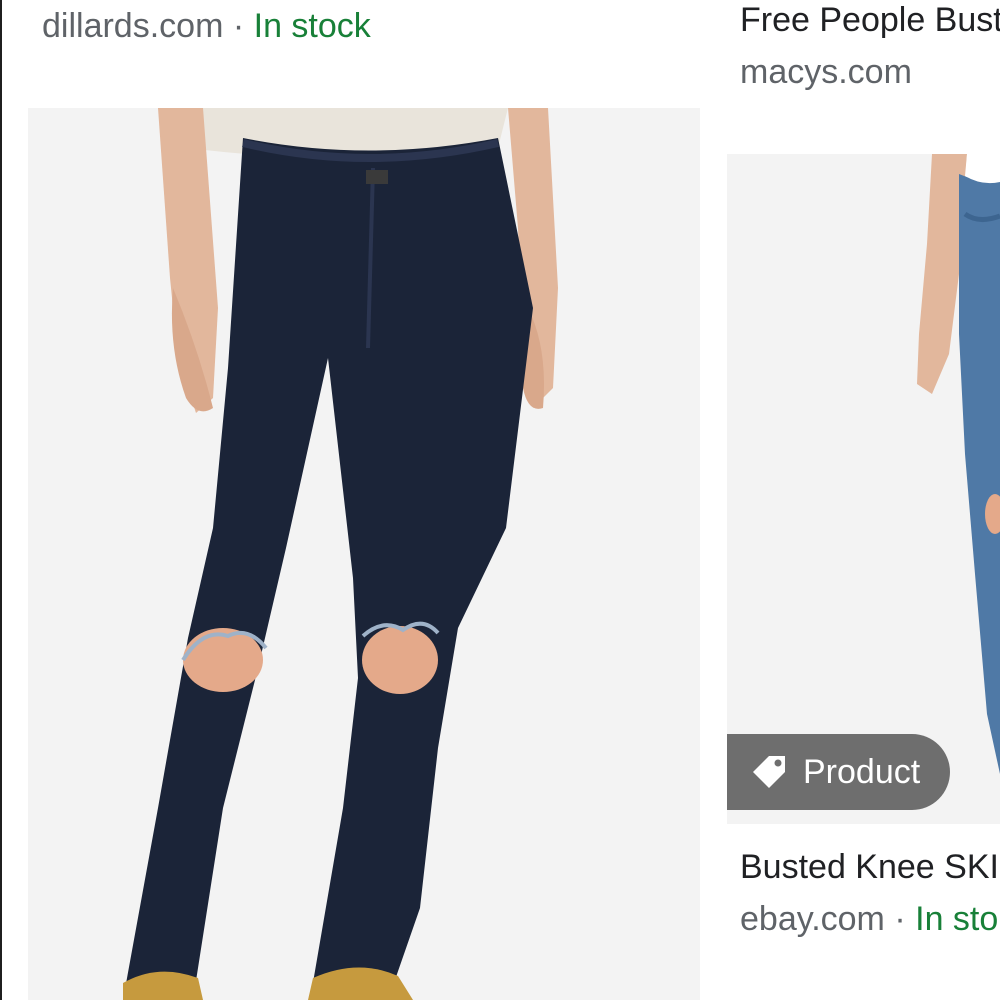 This screenshot has height=1000, width=1000. I want to click on right-card-top-source: macys.com, so click(826, 72).